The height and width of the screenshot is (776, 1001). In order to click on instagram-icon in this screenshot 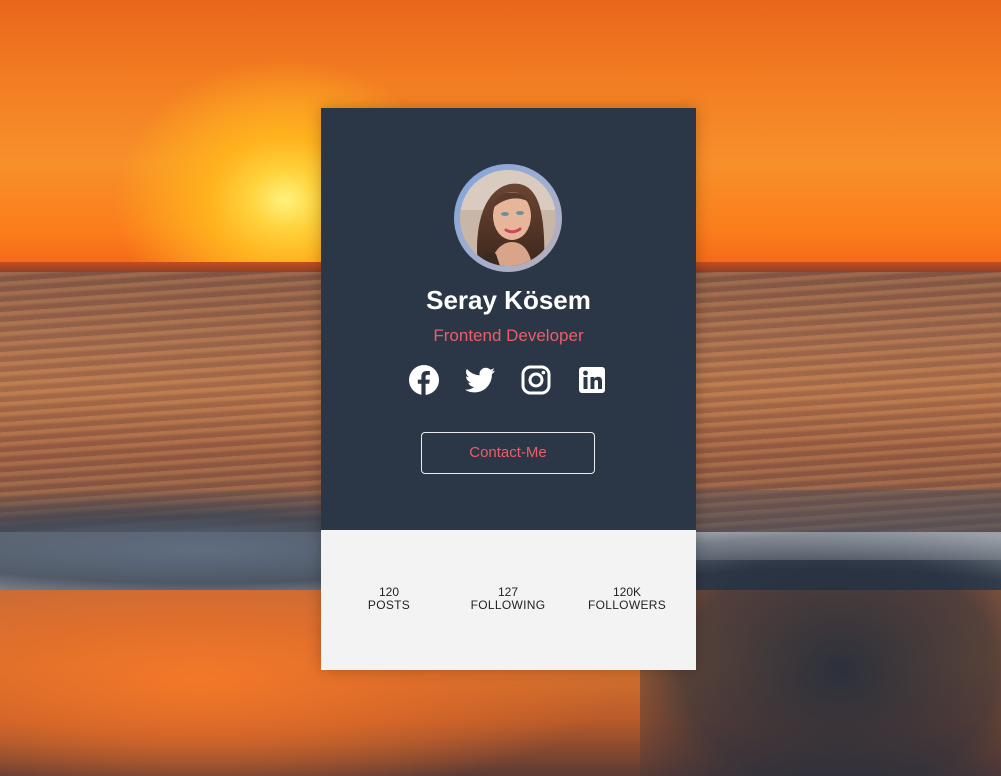, I will do `click(536, 380)`.